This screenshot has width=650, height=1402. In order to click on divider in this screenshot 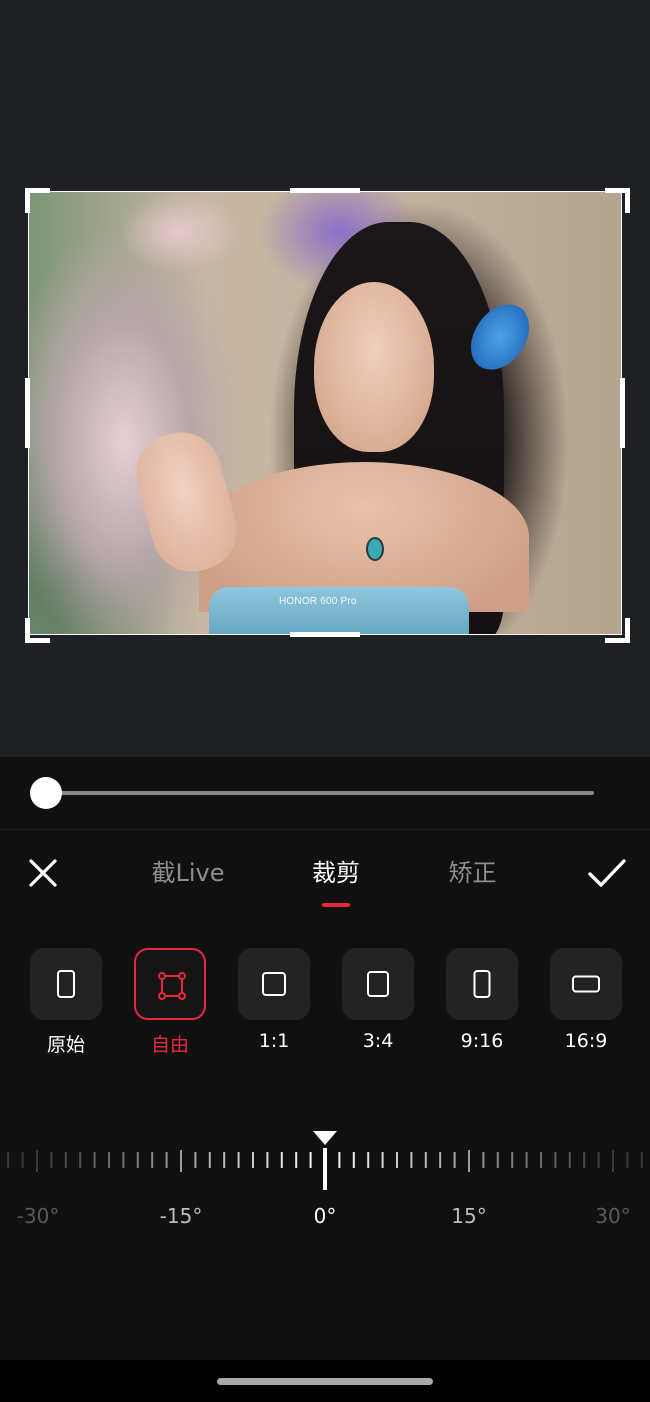, I will do `click(325, 829)`.